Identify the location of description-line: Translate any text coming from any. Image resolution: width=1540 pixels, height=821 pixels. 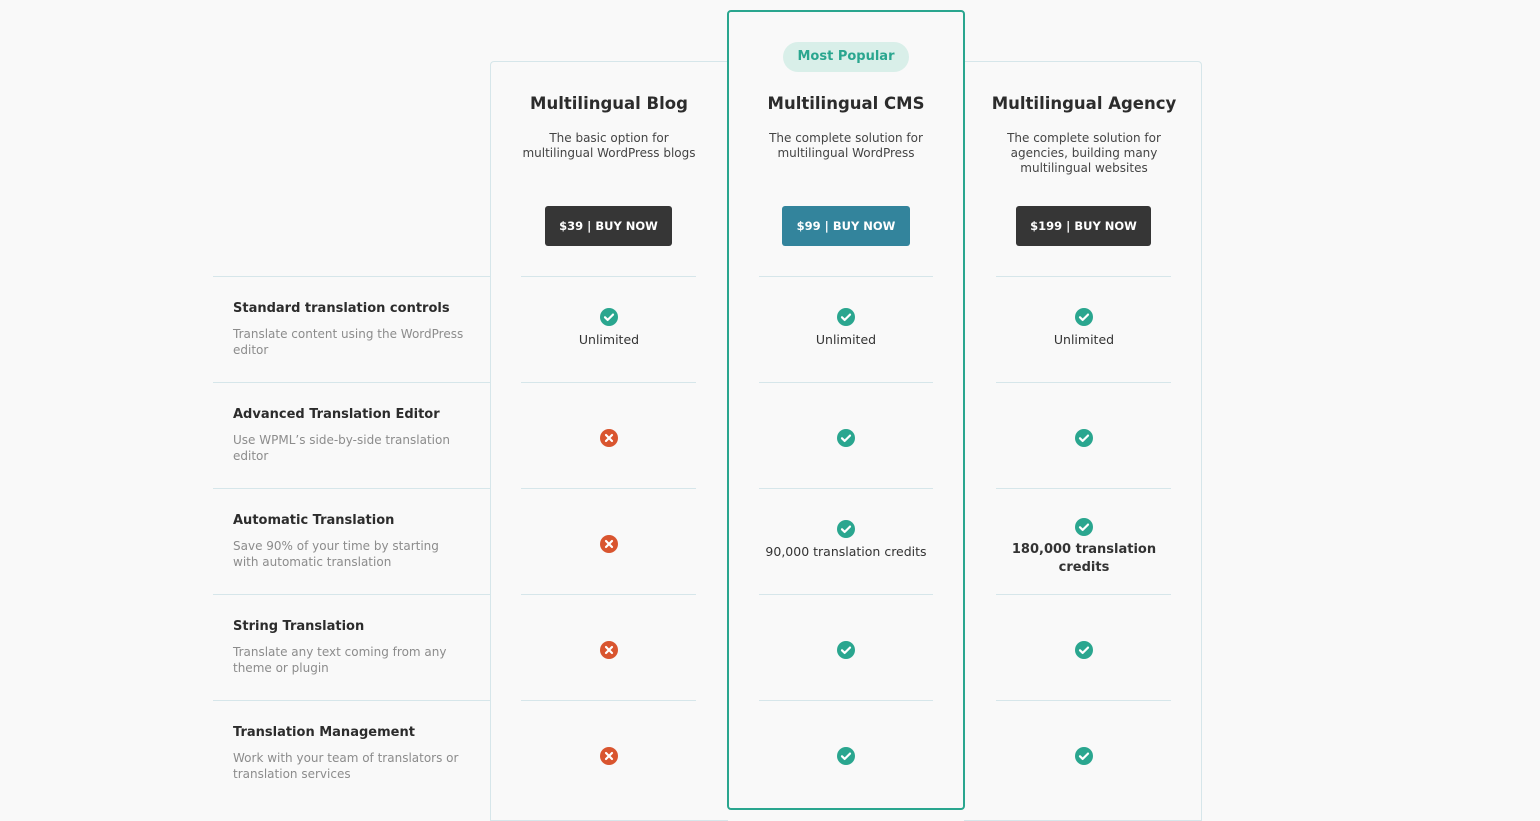
(340, 652).